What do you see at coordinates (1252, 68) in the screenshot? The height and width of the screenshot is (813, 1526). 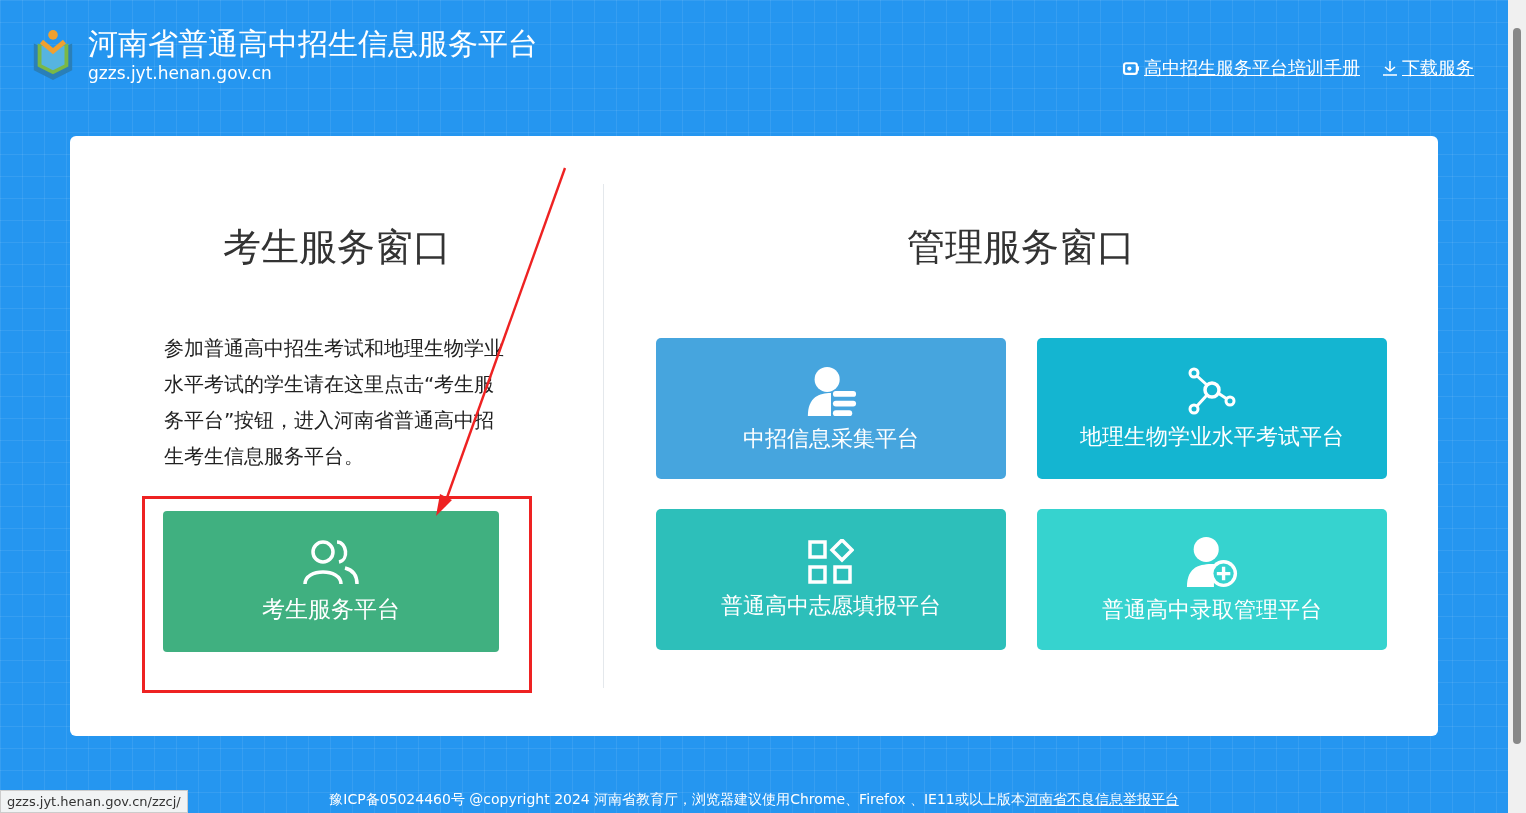 I see `header-link: 高中招生服务平台培训手册` at bounding box center [1252, 68].